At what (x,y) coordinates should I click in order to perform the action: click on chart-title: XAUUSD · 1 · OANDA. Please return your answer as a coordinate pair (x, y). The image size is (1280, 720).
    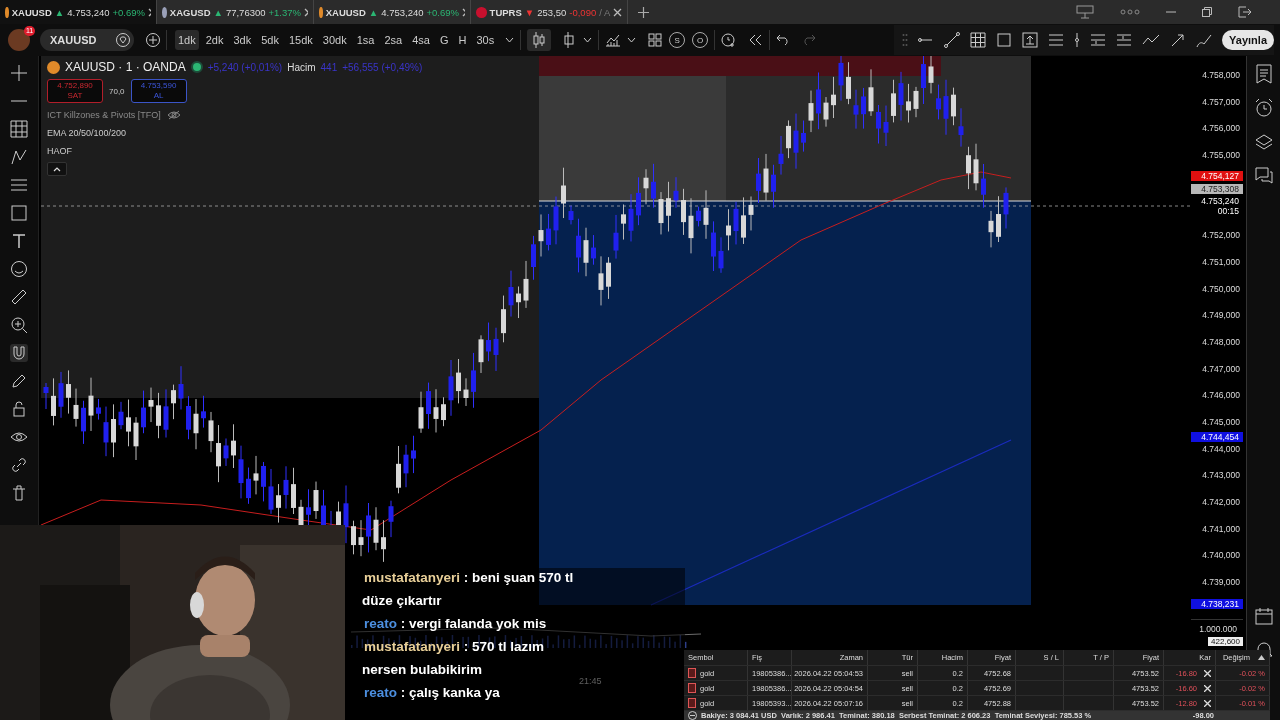
    Looking at the image, I should click on (125, 67).